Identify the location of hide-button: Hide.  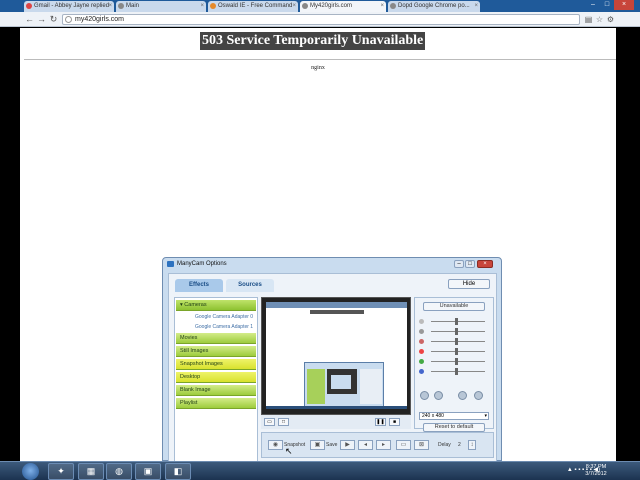
(469, 284).